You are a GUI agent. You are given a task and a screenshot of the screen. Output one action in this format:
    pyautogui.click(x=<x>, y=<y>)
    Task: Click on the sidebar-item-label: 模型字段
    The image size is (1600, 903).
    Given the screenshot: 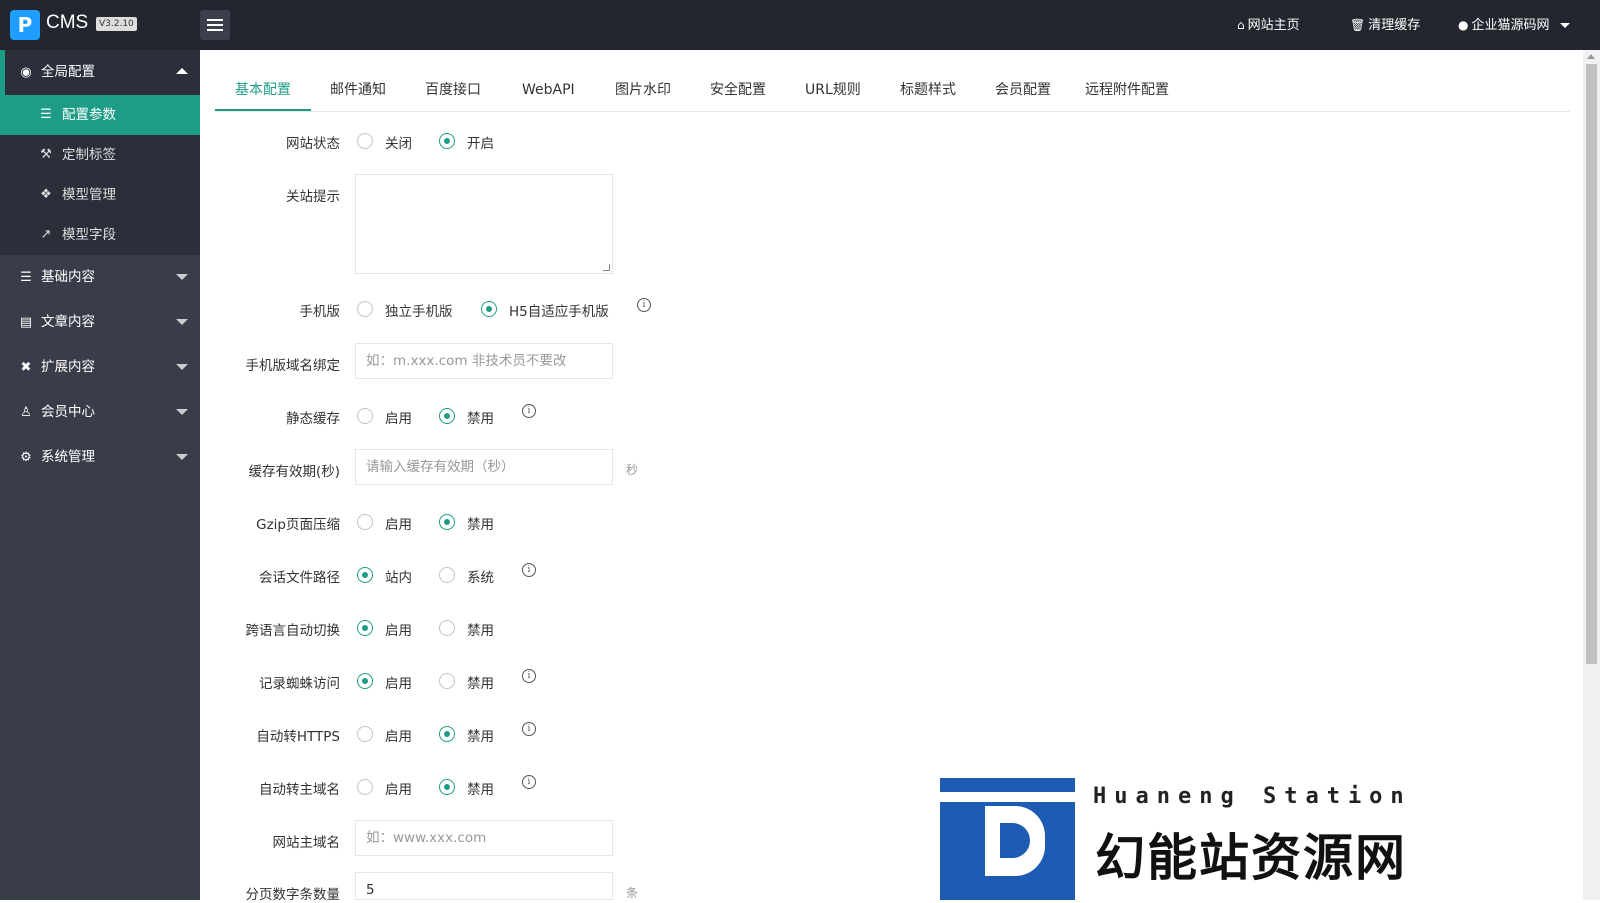 What is the action you would take?
    pyautogui.click(x=89, y=235)
    